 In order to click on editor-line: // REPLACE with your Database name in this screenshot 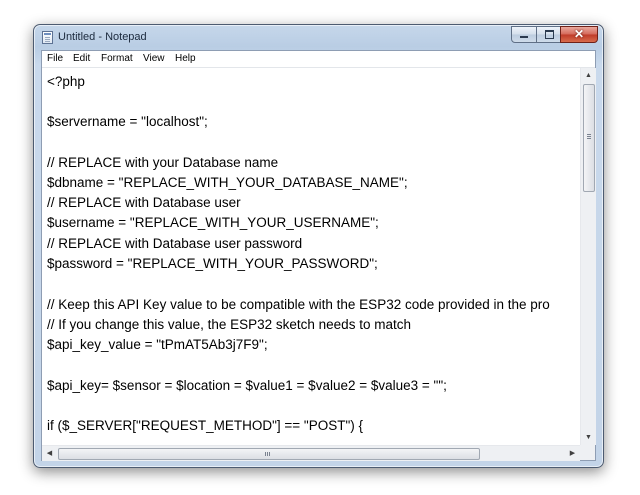, I will do `click(163, 162)`.